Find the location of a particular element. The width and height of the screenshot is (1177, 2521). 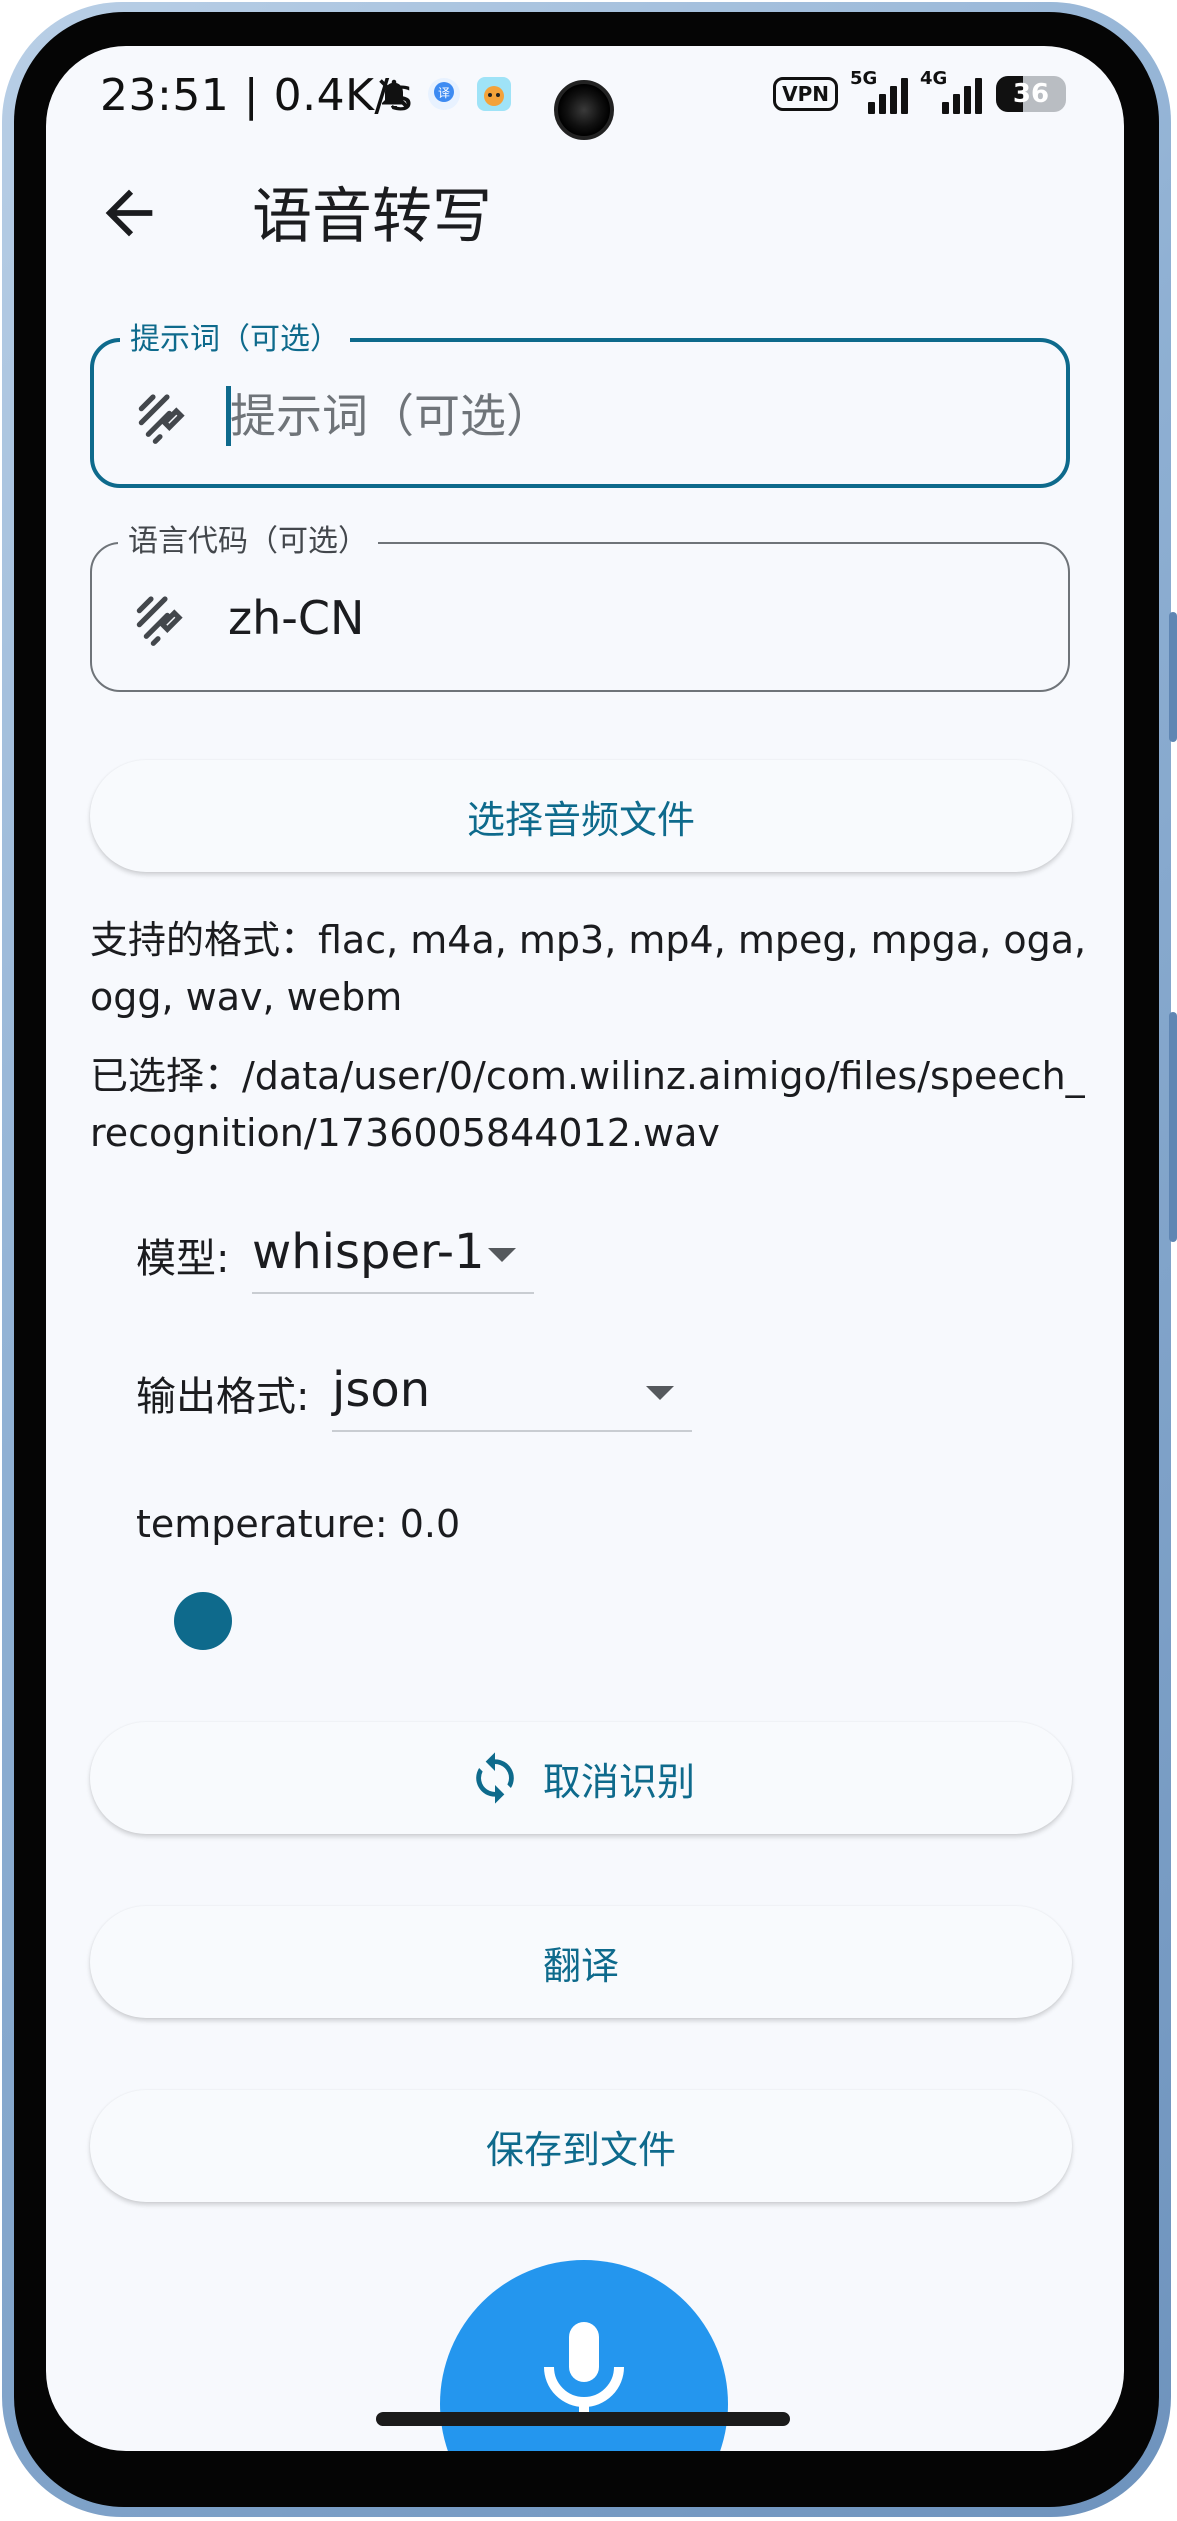

model-label: 模型: is located at coordinates (183, 1259).